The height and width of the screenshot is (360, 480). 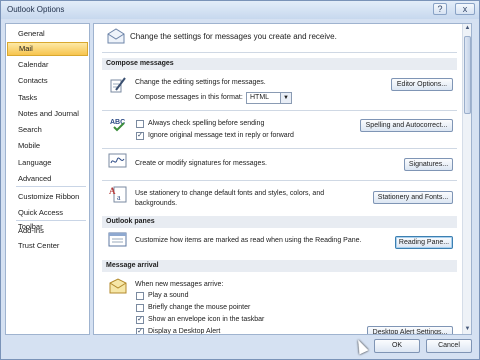 What do you see at coordinates (156, 203) in the screenshot?
I see `stationery-text-line2: backgrounds.` at bounding box center [156, 203].